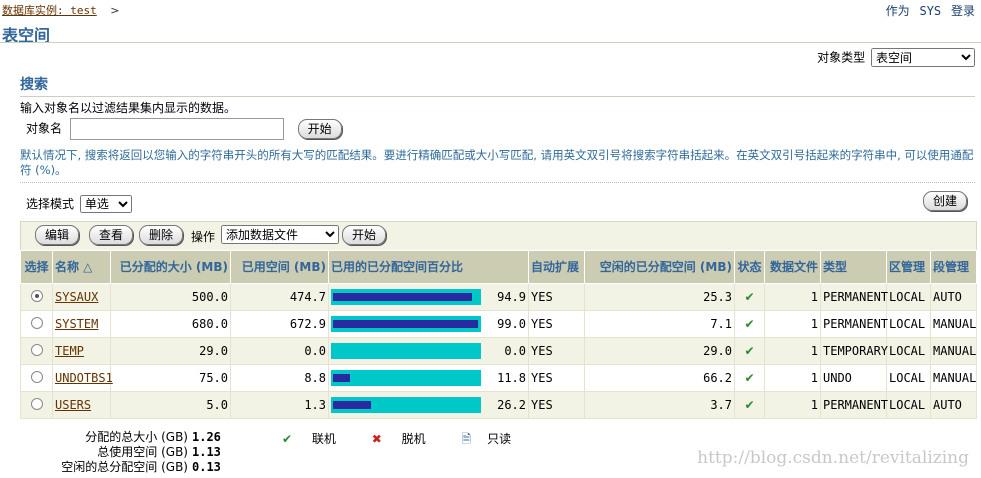 The image size is (981, 478). I want to click on delete-button: 删除, so click(161, 235).